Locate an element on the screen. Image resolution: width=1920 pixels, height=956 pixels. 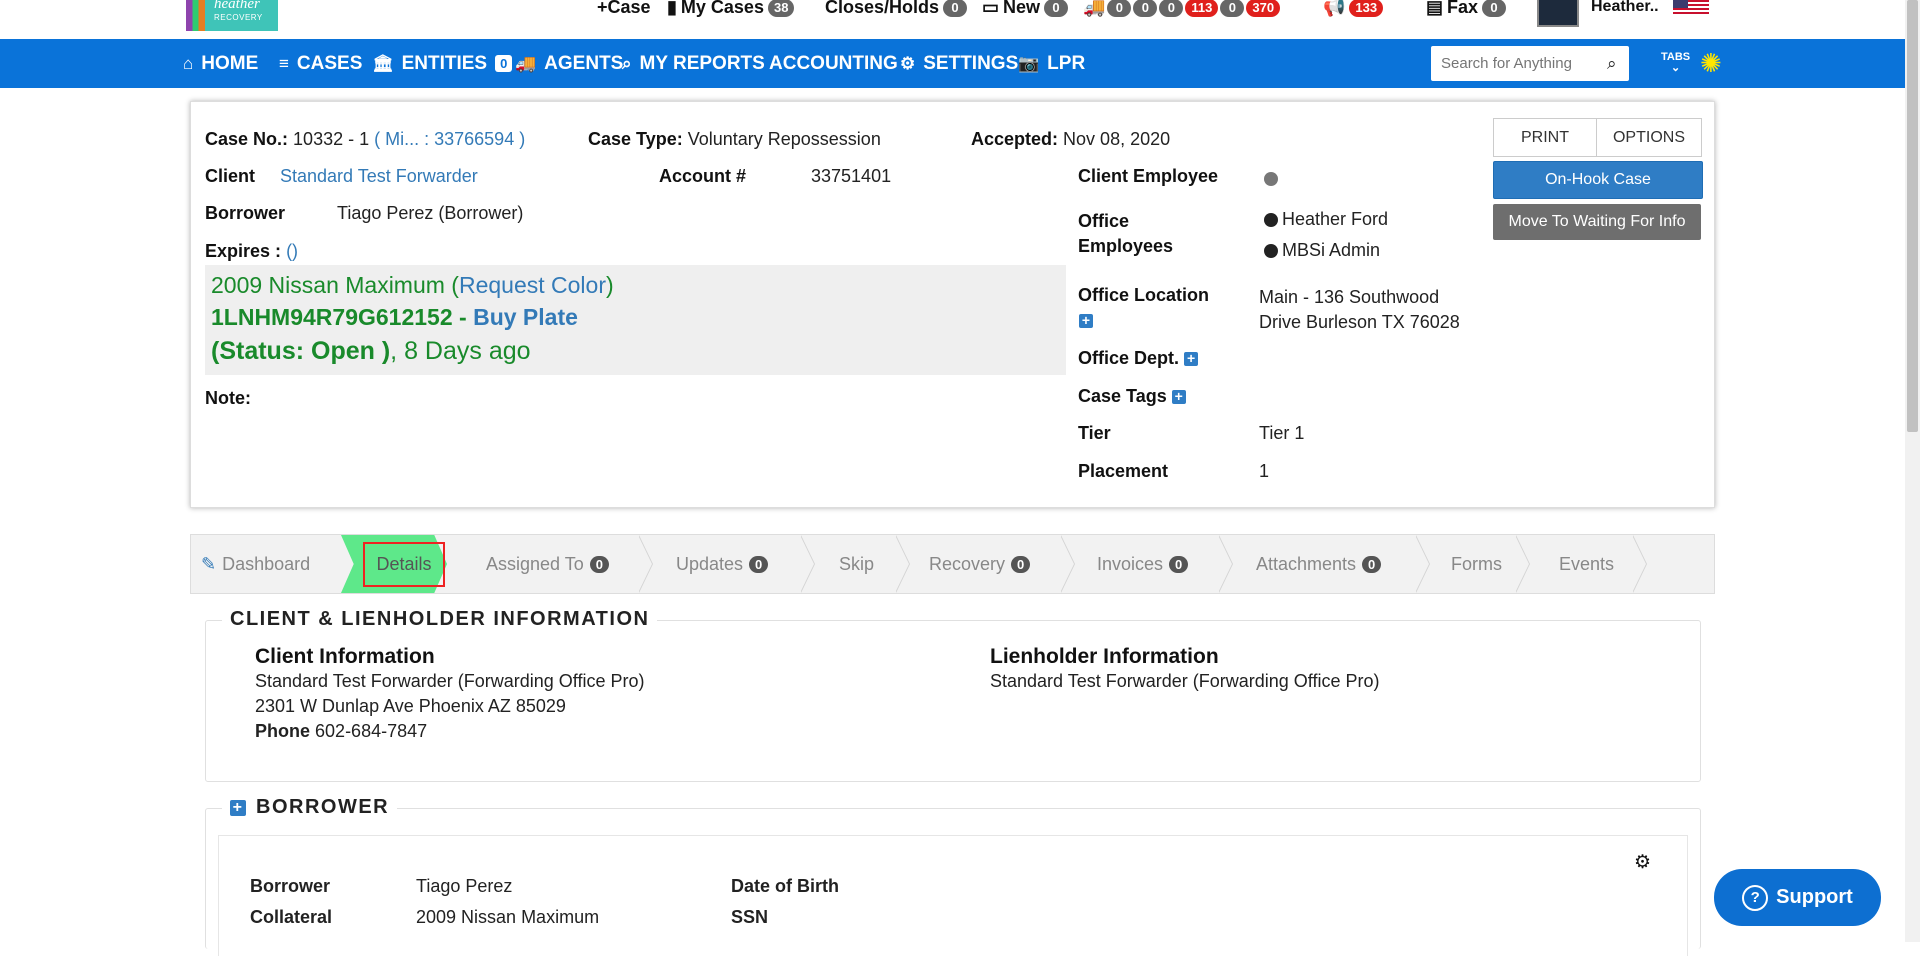
search-input is located at coordinates (1521, 63).